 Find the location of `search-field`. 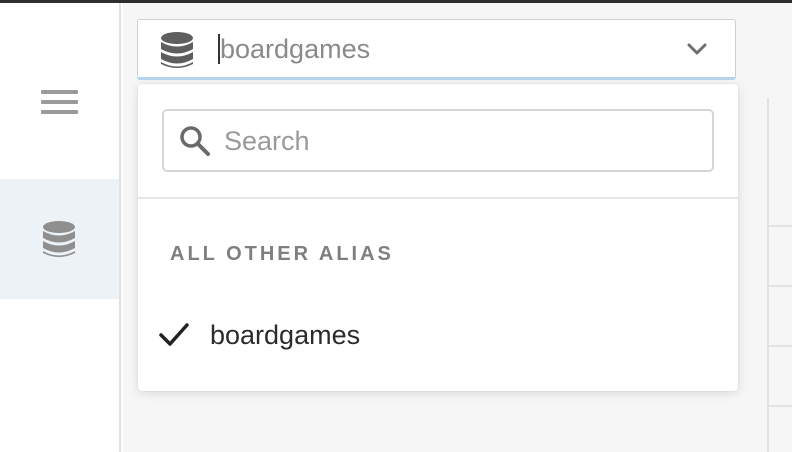

search-field is located at coordinates (438, 140).